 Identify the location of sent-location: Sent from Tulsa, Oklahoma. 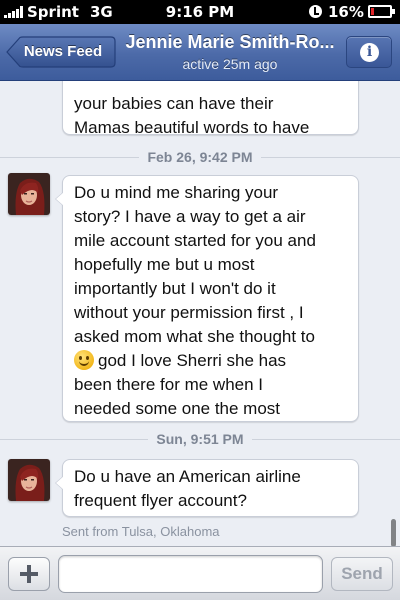
(141, 531).